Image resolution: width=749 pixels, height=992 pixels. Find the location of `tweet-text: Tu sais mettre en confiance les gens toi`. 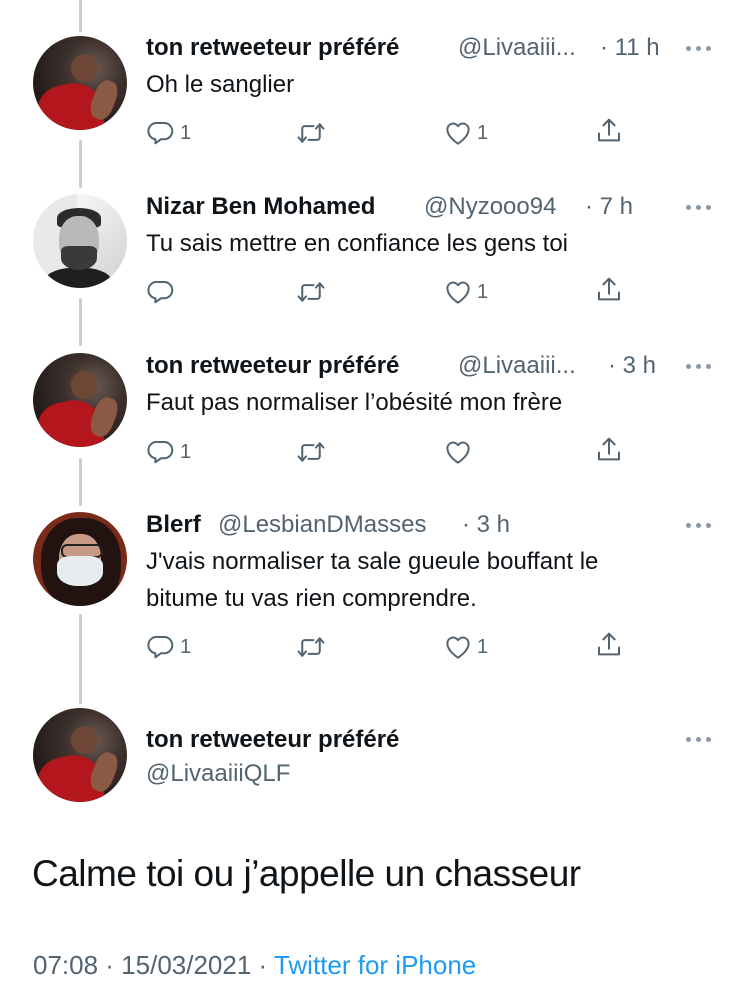

tweet-text: Tu sais mettre en confiance les gens toi is located at coordinates (357, 243).